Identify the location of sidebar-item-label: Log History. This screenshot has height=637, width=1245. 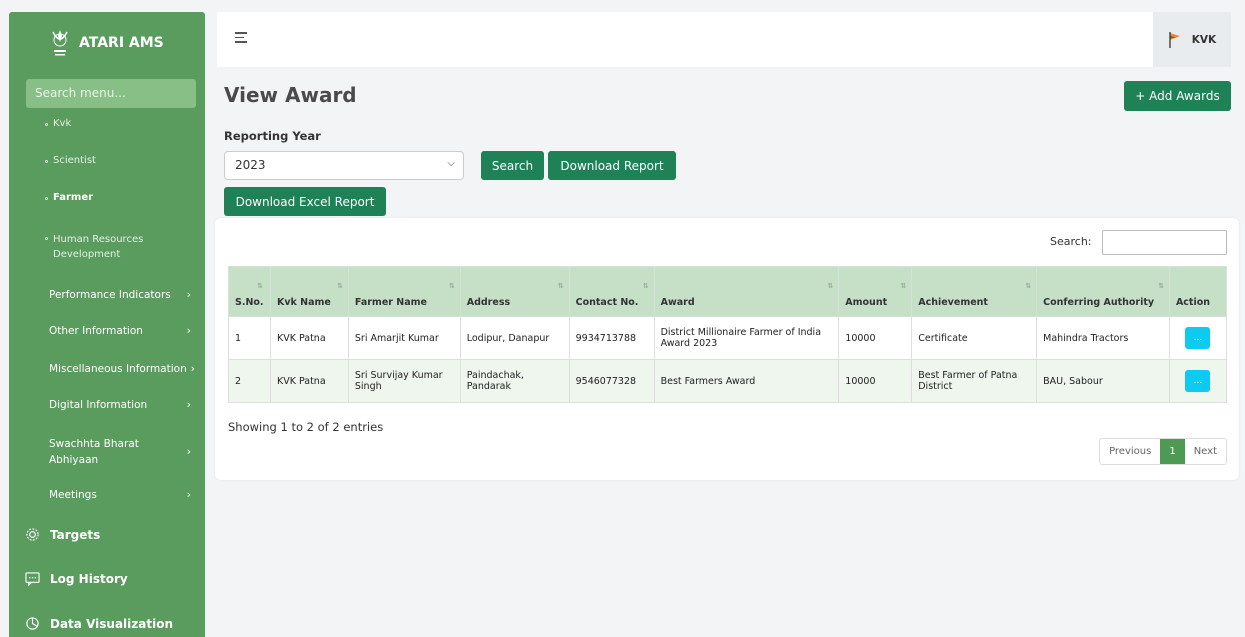
(89, 578).